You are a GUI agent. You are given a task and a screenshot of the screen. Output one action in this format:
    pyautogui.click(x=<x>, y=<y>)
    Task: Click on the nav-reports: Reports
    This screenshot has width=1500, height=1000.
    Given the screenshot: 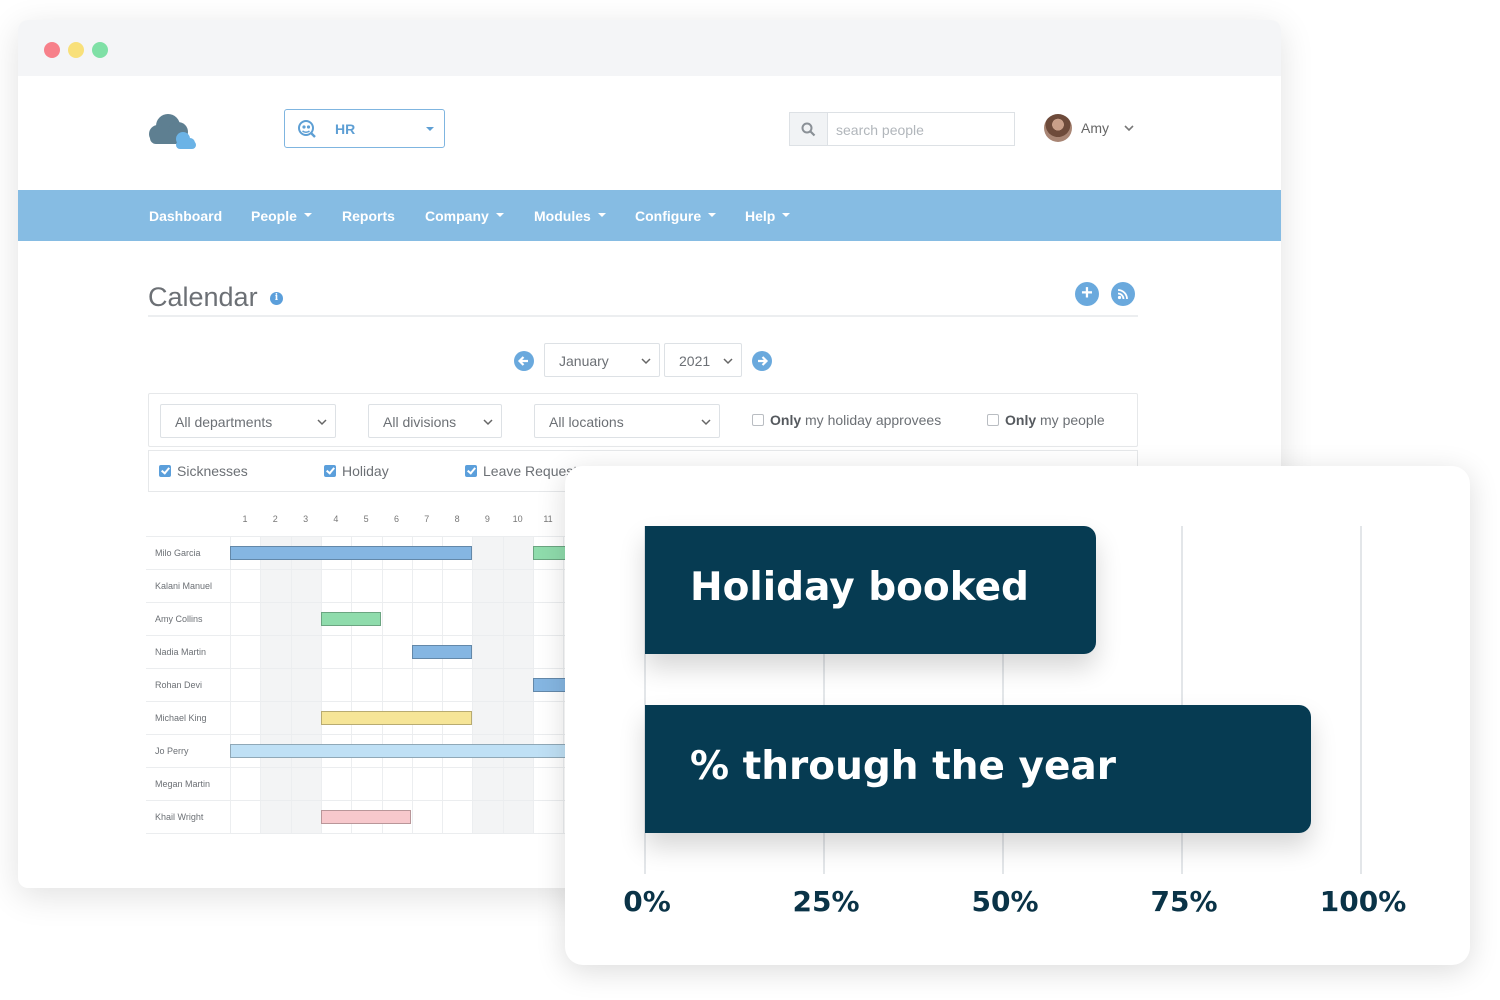 What is the action you would take?
    pyautogui.click(x=368, y=216)
    